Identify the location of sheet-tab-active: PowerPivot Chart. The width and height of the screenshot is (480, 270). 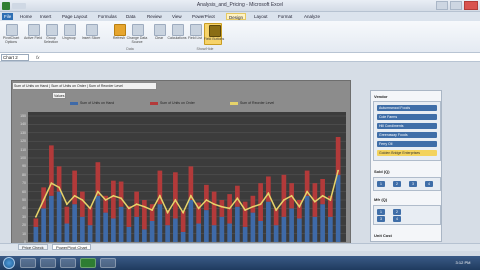
(72, 247).